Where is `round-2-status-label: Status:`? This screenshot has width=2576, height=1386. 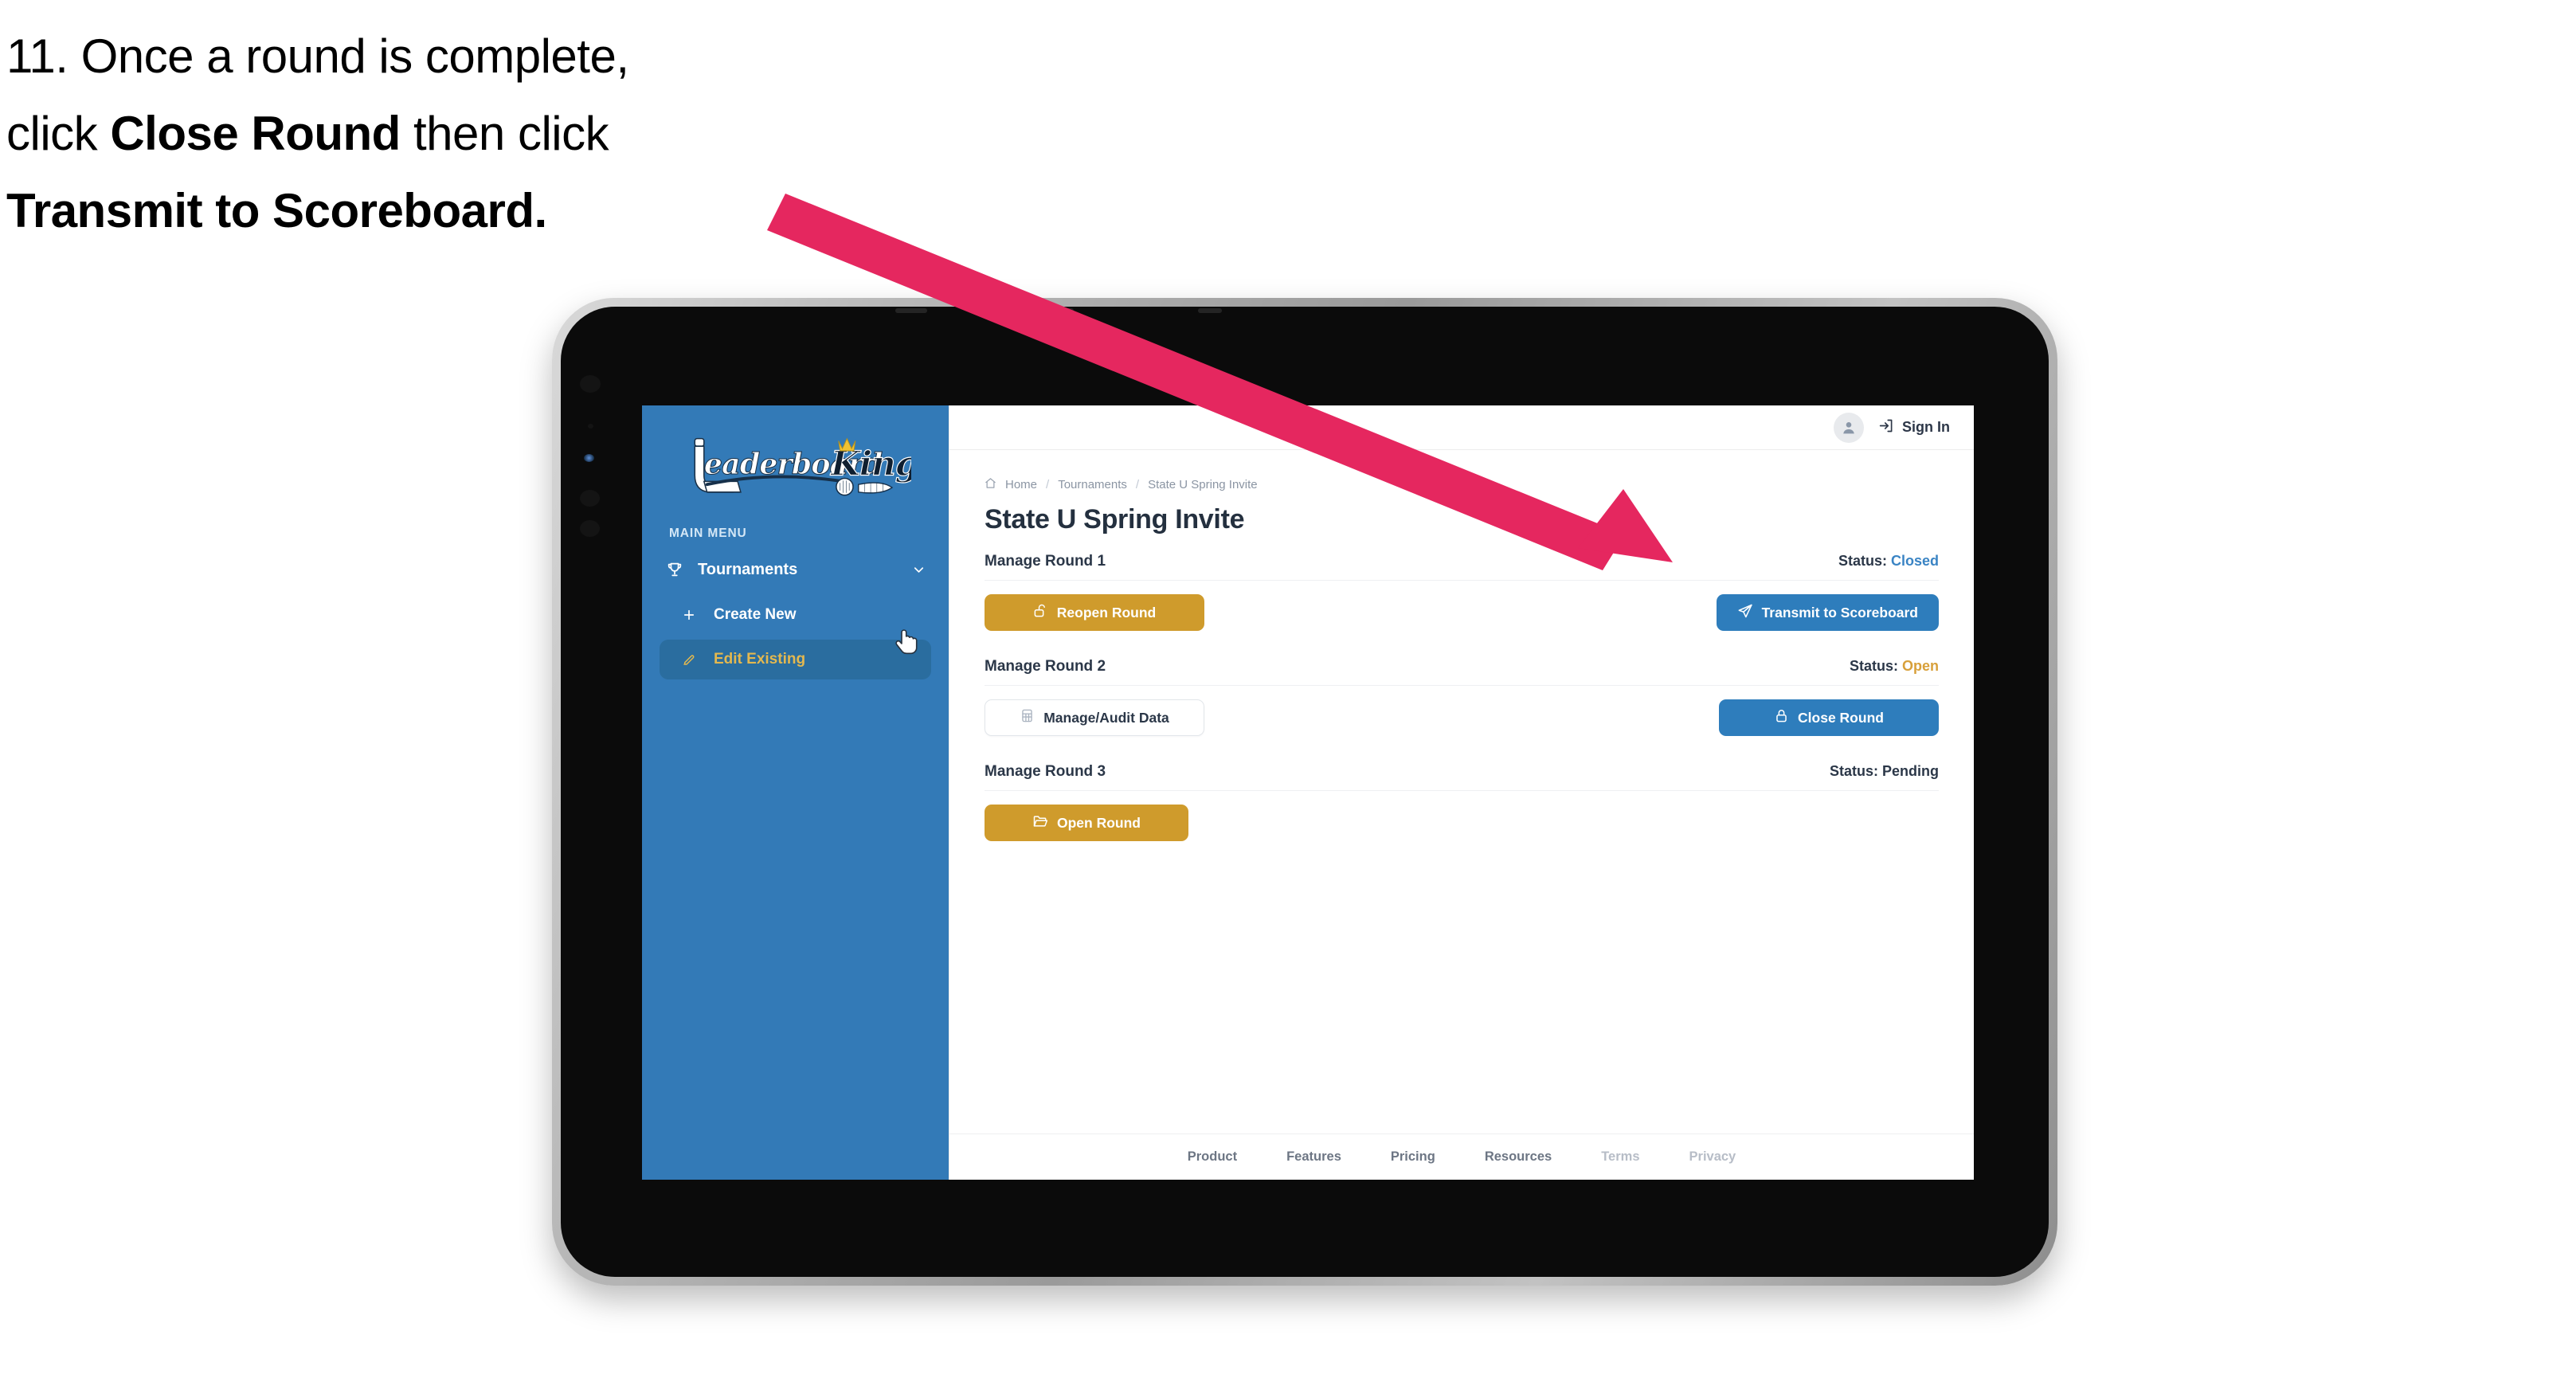 round-2-status-label: Status: is located at coordinates (1873, 666).